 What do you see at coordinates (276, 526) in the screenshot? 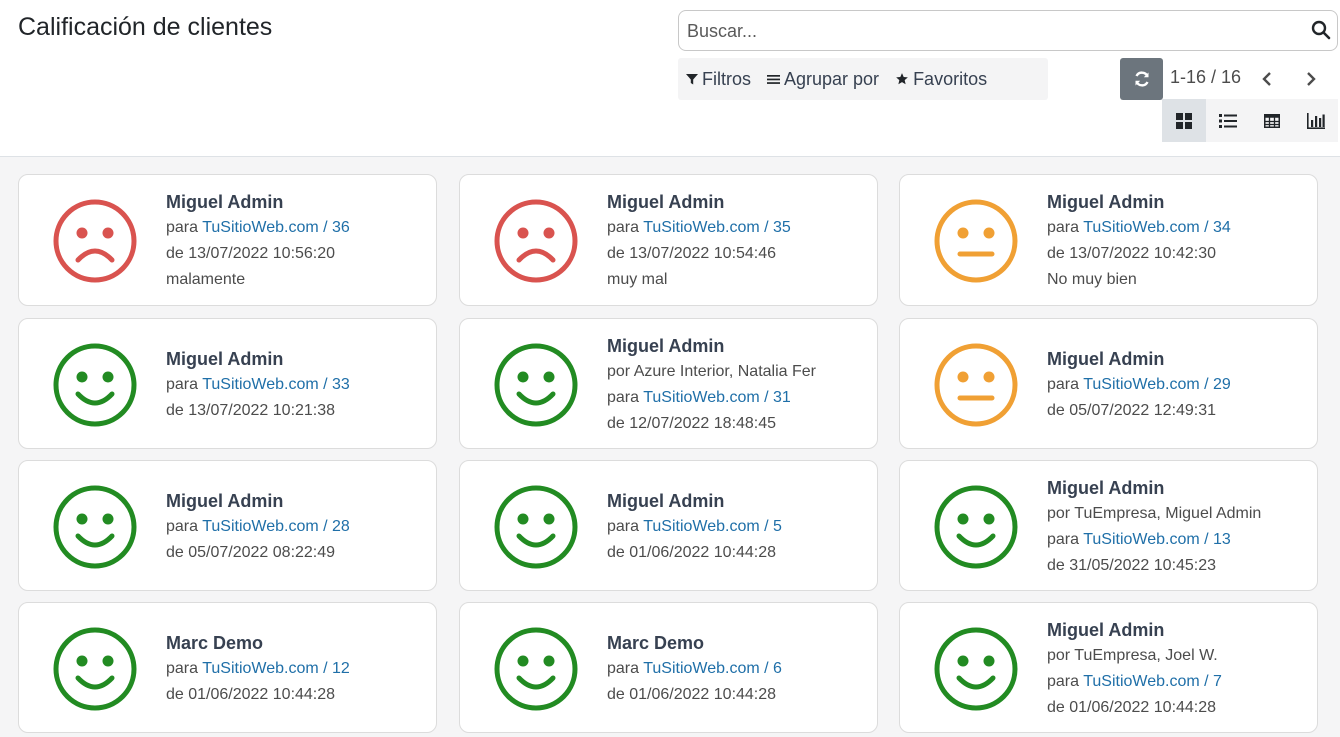
I see `document-link: TuSitioWeb.com / 28` at bounding box center [276, 526].